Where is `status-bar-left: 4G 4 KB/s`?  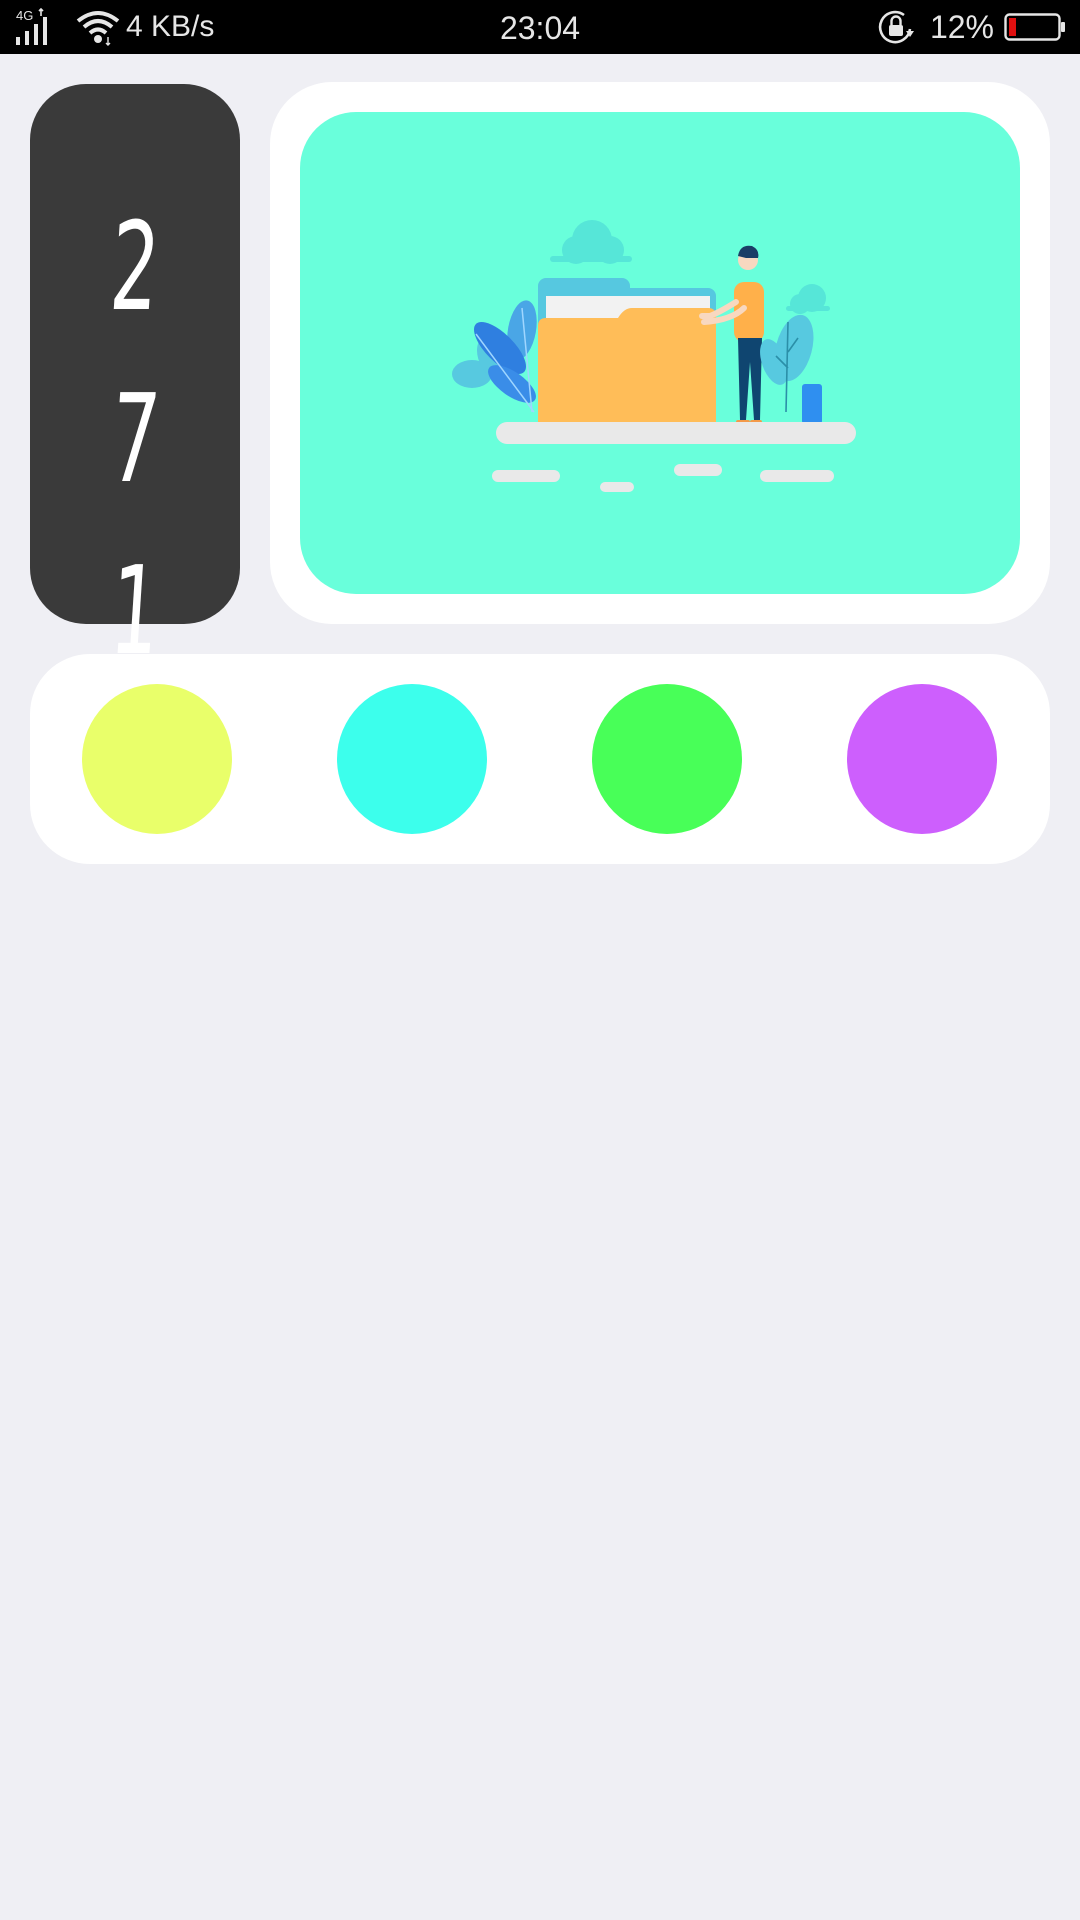
status-bar-left: 4G 4 KB/s is located at coordinates (114, 27).